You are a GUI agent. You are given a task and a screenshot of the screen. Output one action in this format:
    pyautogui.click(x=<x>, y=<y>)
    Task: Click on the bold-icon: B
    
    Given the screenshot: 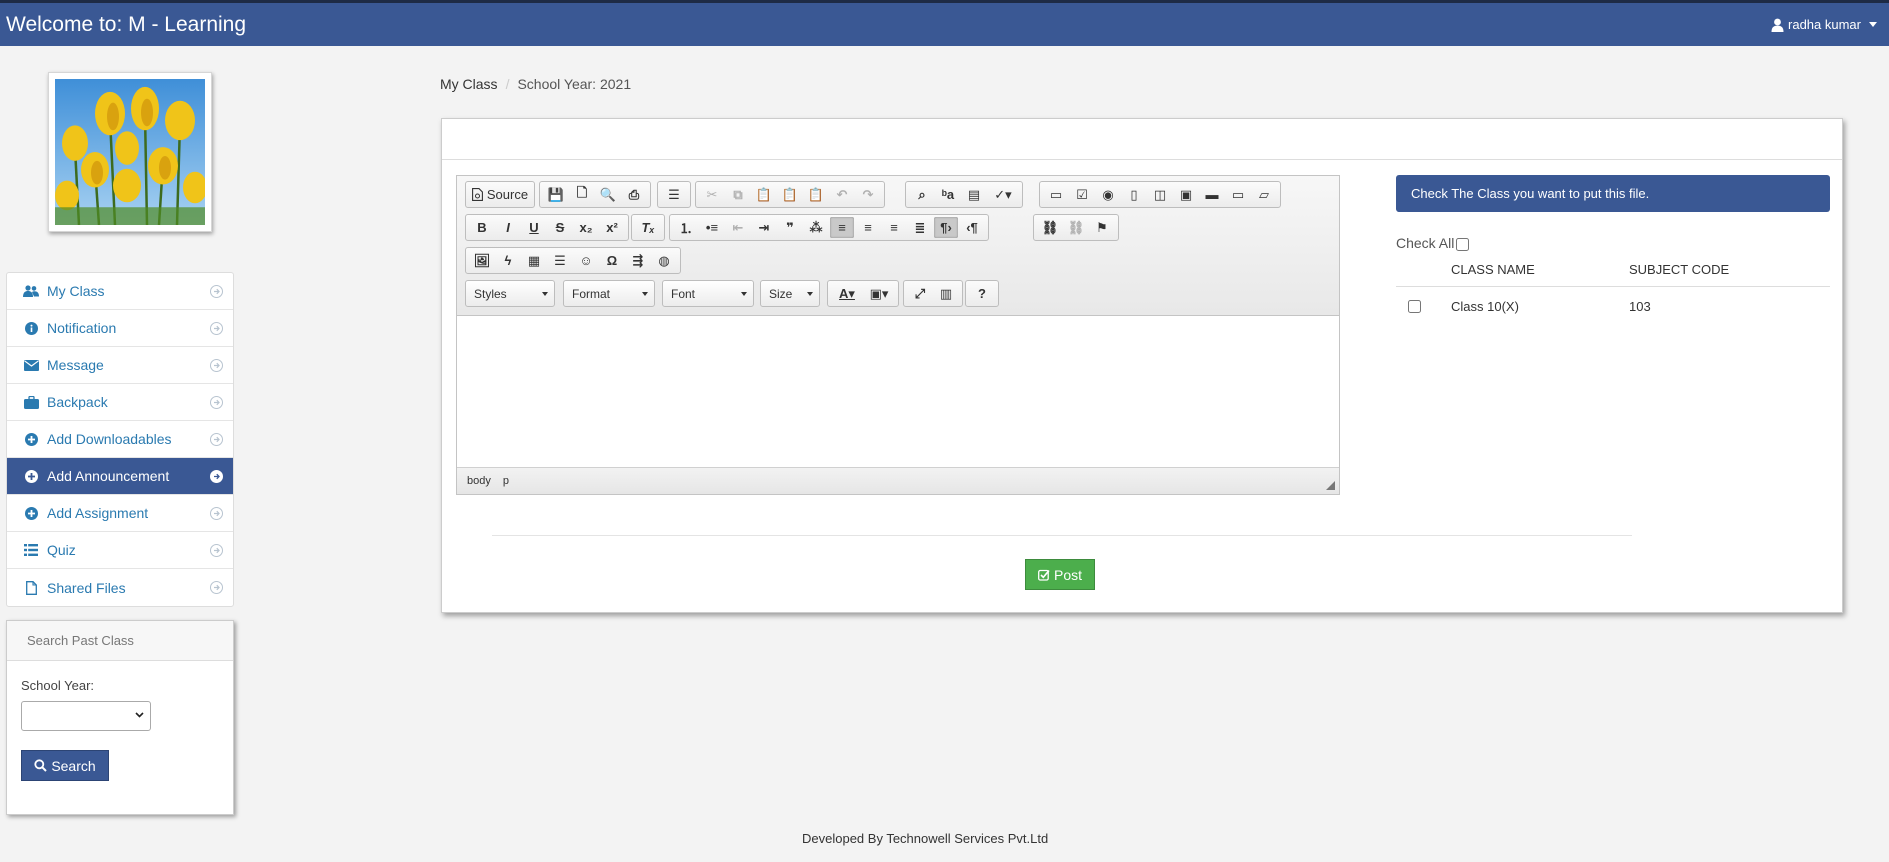 What is the action you would take?
    pyautogui.click(x=482, y=227)
    